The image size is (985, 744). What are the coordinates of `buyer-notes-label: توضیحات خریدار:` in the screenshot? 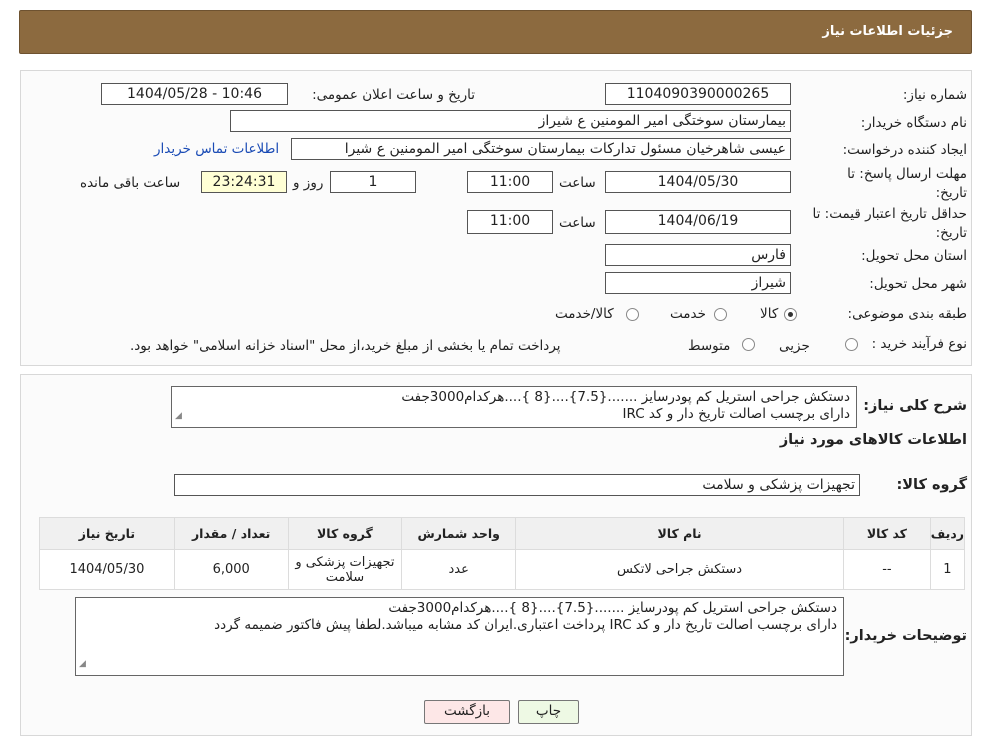 It's located at (905, 636).